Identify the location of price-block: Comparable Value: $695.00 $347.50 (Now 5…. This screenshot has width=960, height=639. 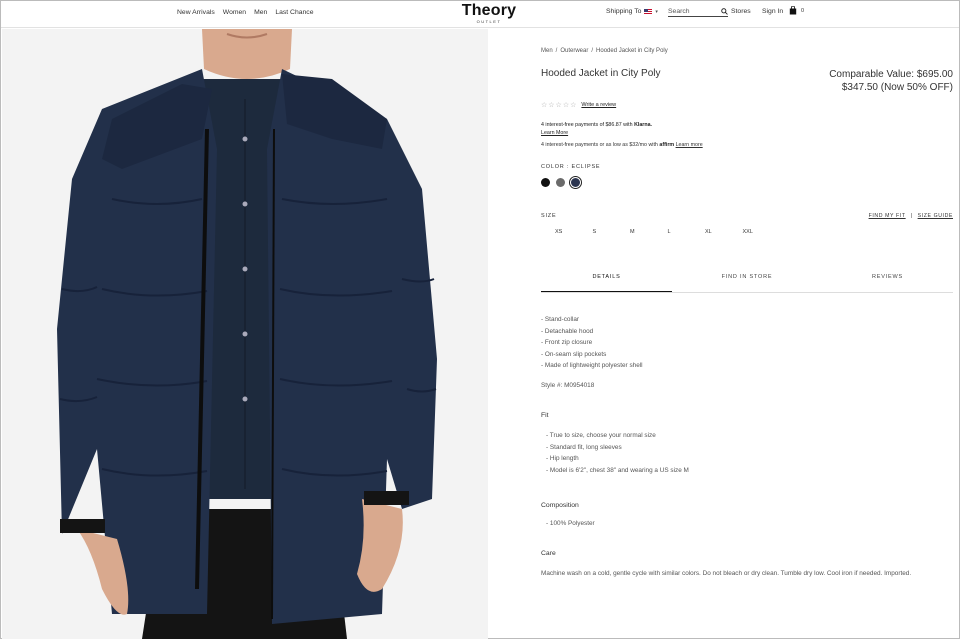
(891, 81).